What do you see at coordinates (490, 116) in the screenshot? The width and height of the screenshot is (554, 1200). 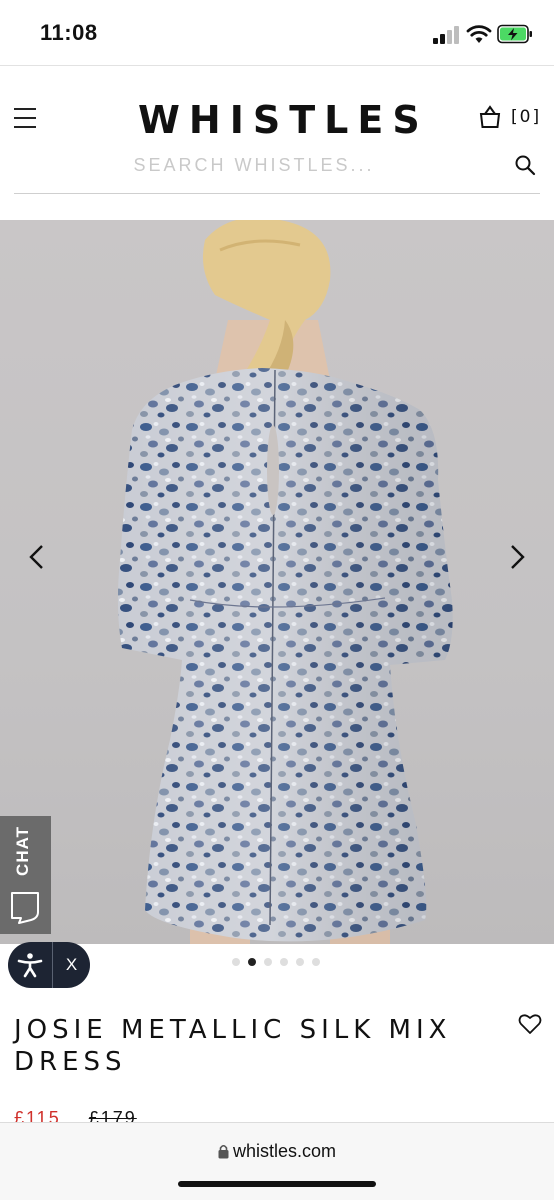 I see `shopping-bag-icon` at bounding box center [490, 116].